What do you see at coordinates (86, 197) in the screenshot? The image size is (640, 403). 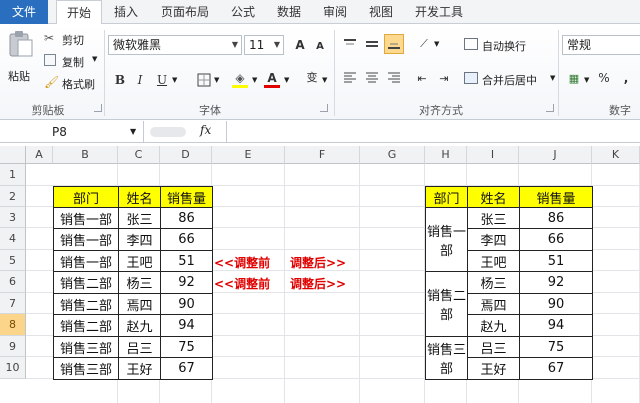 I see `table-header-cell: 部门` at bounding box center [86, 197].